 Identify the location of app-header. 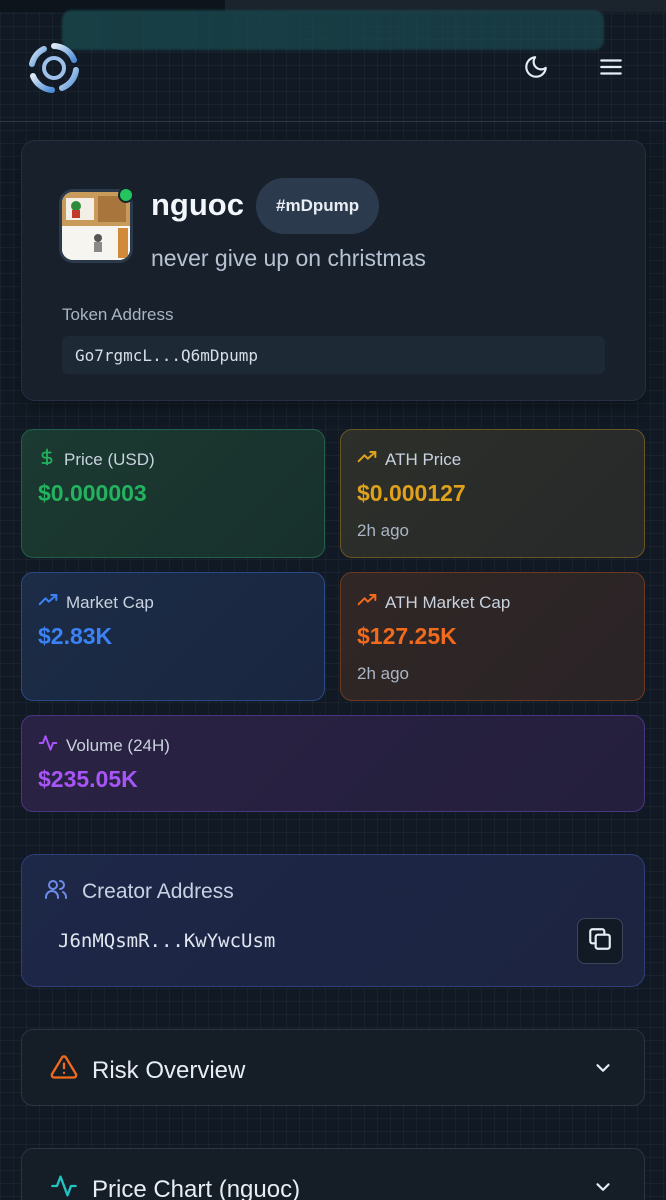
(333, 67).